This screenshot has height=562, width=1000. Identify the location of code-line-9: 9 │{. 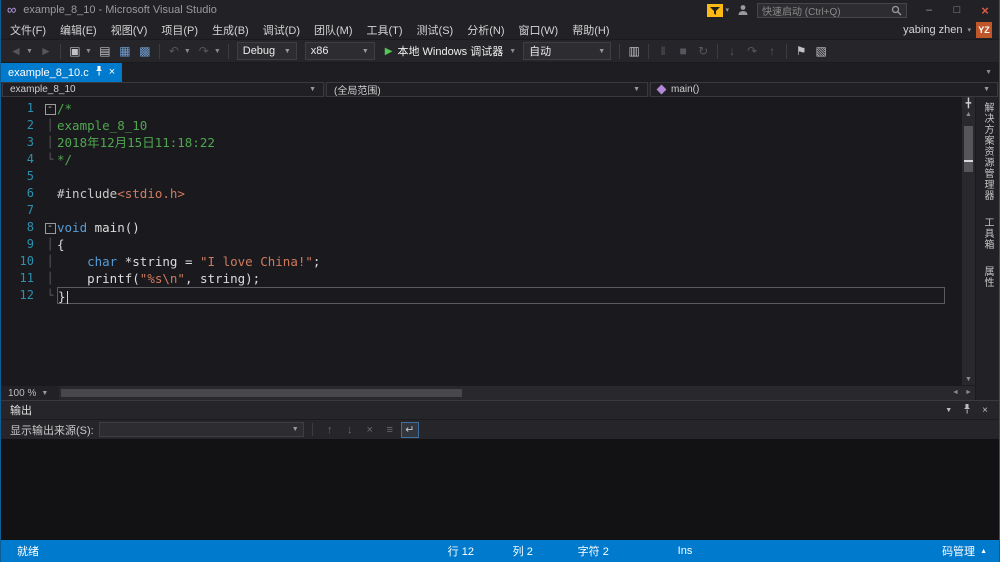
(481, 244).